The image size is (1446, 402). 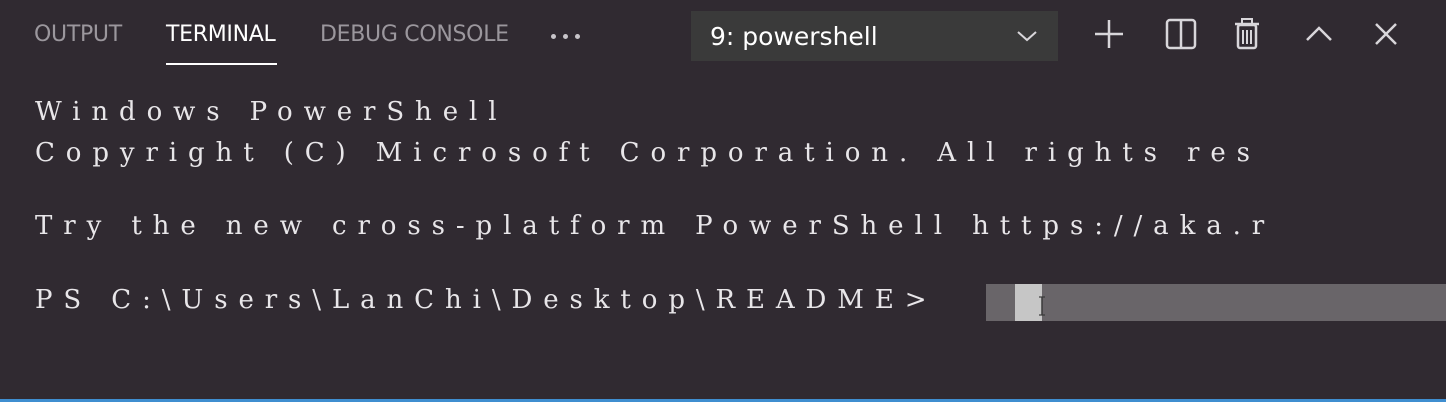 What do you see at coordinates (566, 37) in the screenshot?
I see `ellipsis-icon` at bounding box center [566, 37].